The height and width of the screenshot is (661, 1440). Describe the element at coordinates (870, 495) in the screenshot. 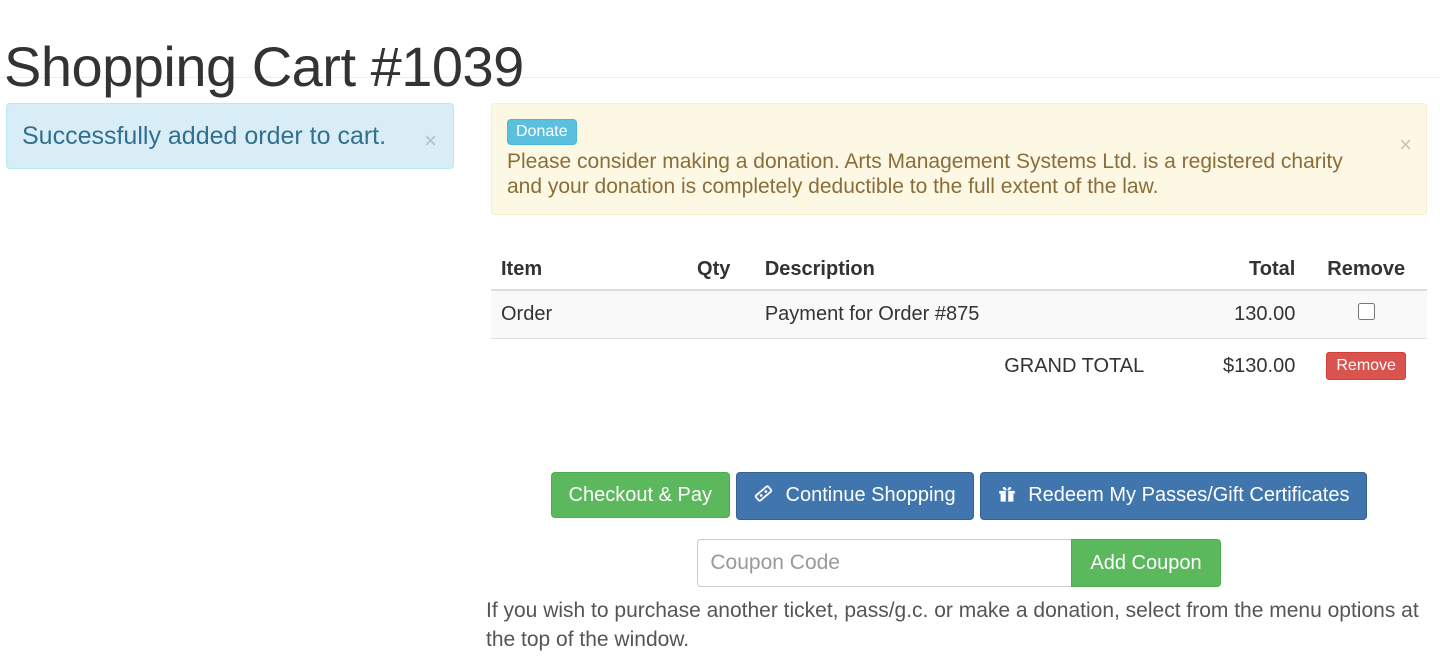

I see `continue-shopping-label: Continue Shopping` at that location.